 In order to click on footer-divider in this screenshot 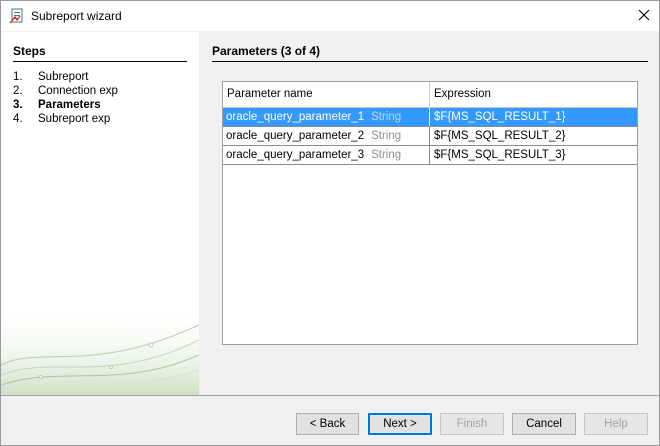, I will do `click(330, 395)`.